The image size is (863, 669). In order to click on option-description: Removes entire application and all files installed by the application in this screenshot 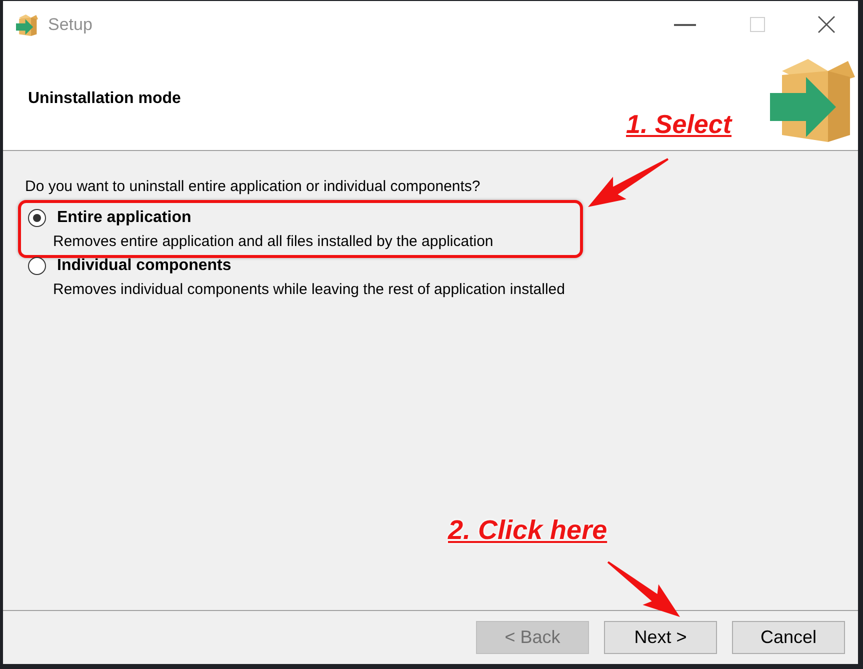, I will do `click(273, 242)`.